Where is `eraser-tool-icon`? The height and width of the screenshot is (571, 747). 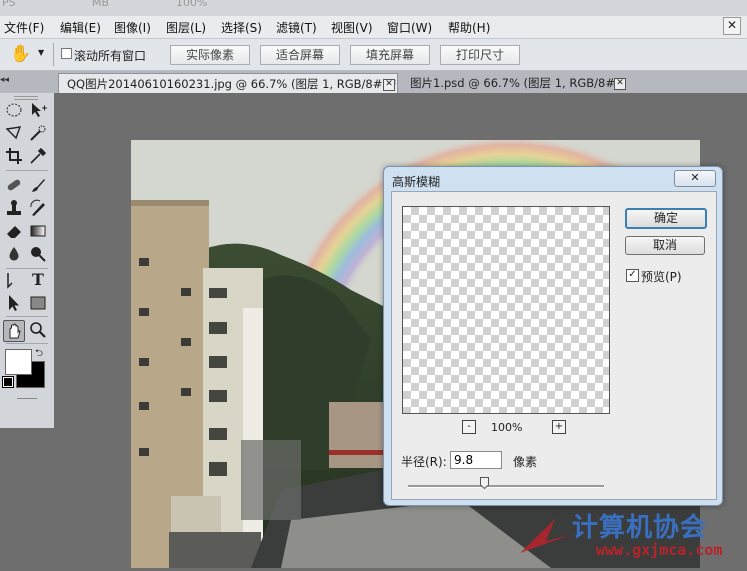
eraser-tool-icon is located at coordinates (14, 231).